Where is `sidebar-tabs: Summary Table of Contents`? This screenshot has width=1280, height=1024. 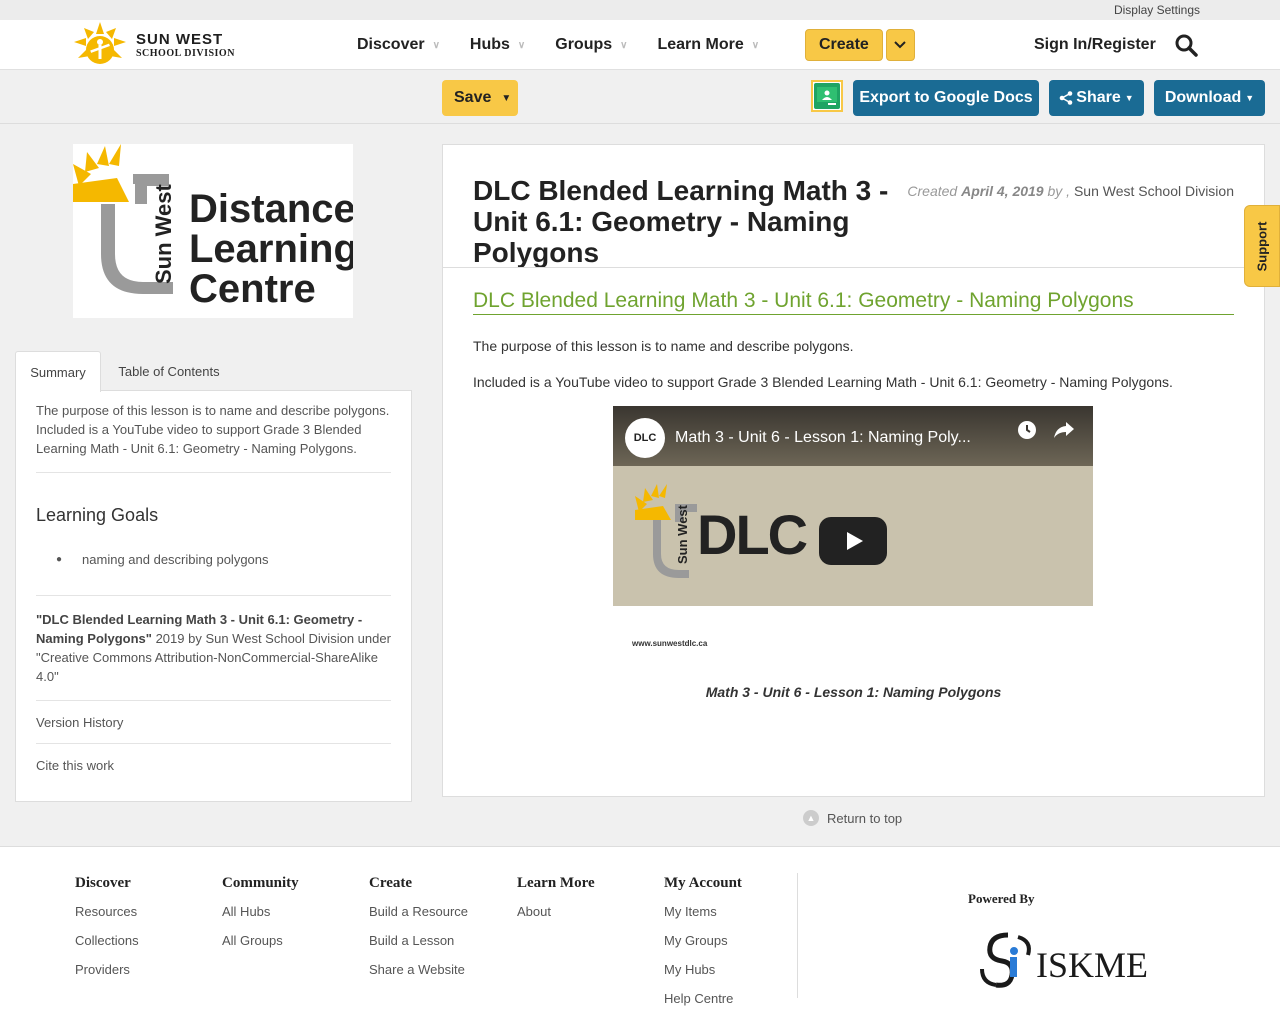
sidebar-tabs: Summary Table of Contents is located at coordinates (213, 371).